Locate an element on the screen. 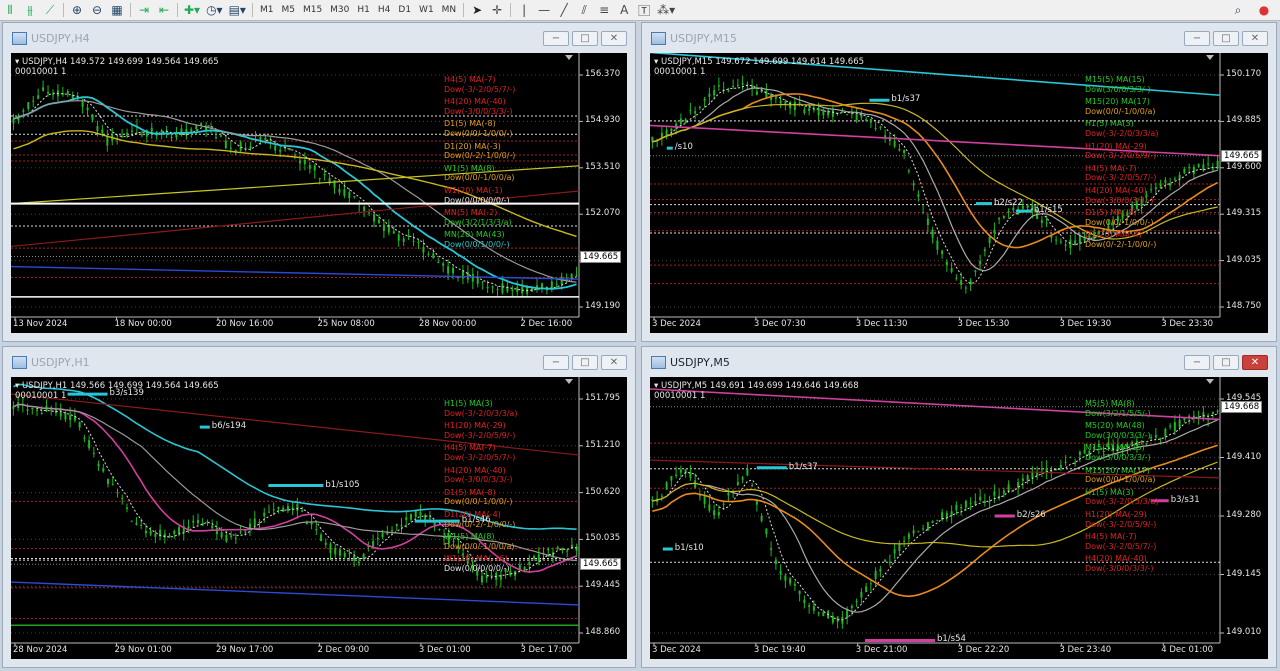 Image resolution: width=1280 pixels, height=671 pixels. auto-scroll-icon: ⇥ is located at coordinates (144, 10).